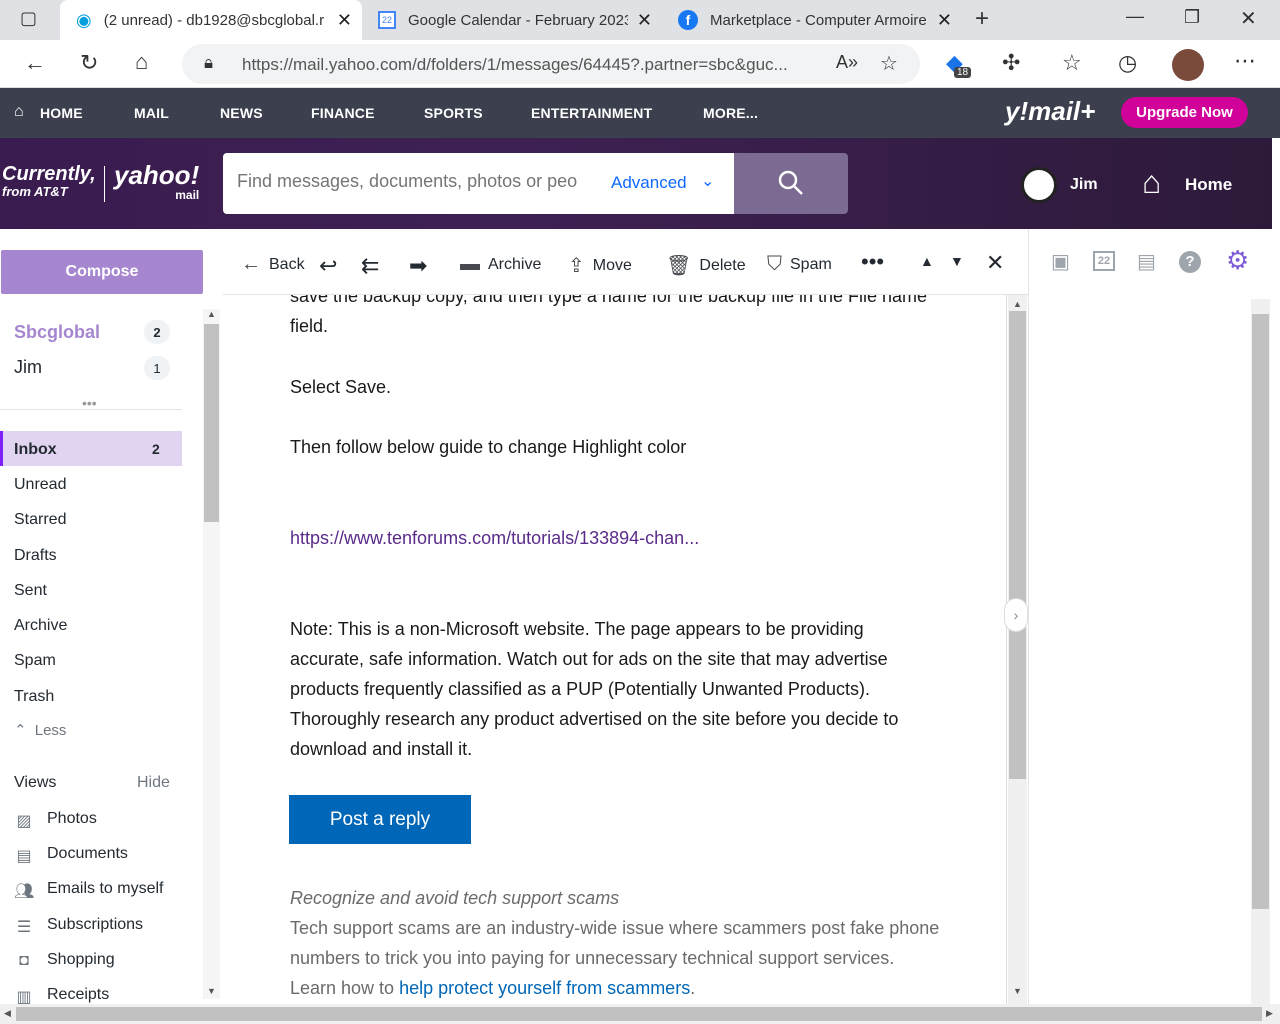 The width and height of the screenshot is (1280, 1024). What do you see at coordinates (417, 181) in the screenshot?
I see `search-input` at bounding box center [417, 181].